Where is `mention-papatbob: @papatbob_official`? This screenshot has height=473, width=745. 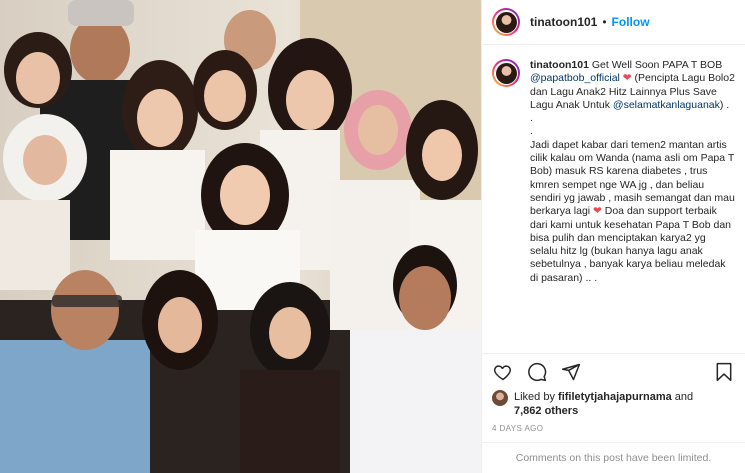
mention-papatbob: @papatbob_official is located at coordinates (575, 78).